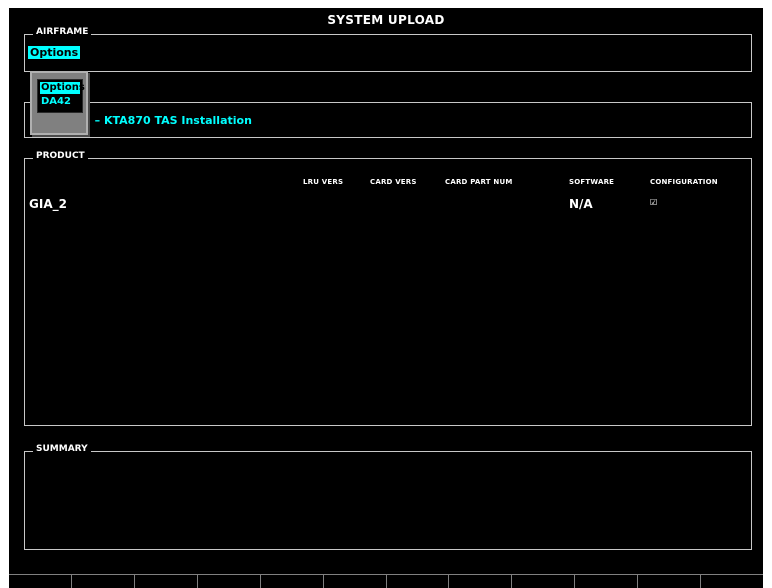  I want to click on airframe-selected-value: Options, so click(54, 52).